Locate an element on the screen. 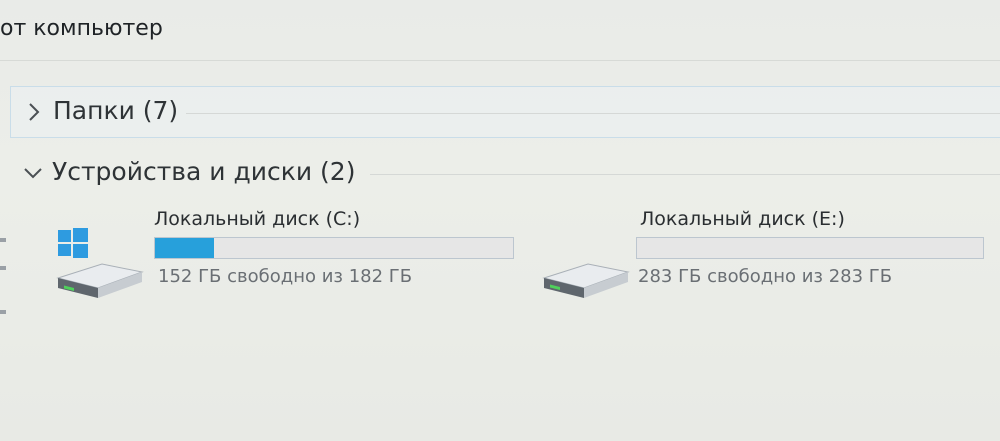  windows-drive-icon is located at coordinates (100, 263).